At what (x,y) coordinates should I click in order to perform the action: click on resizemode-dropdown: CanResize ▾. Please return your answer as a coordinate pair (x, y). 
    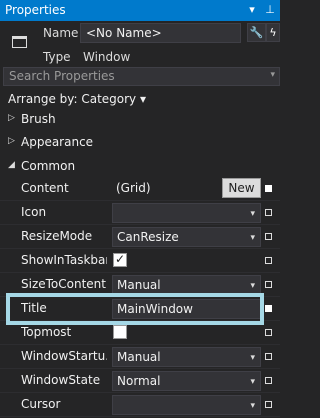
    Looking at the image, I should click on (186, 237).